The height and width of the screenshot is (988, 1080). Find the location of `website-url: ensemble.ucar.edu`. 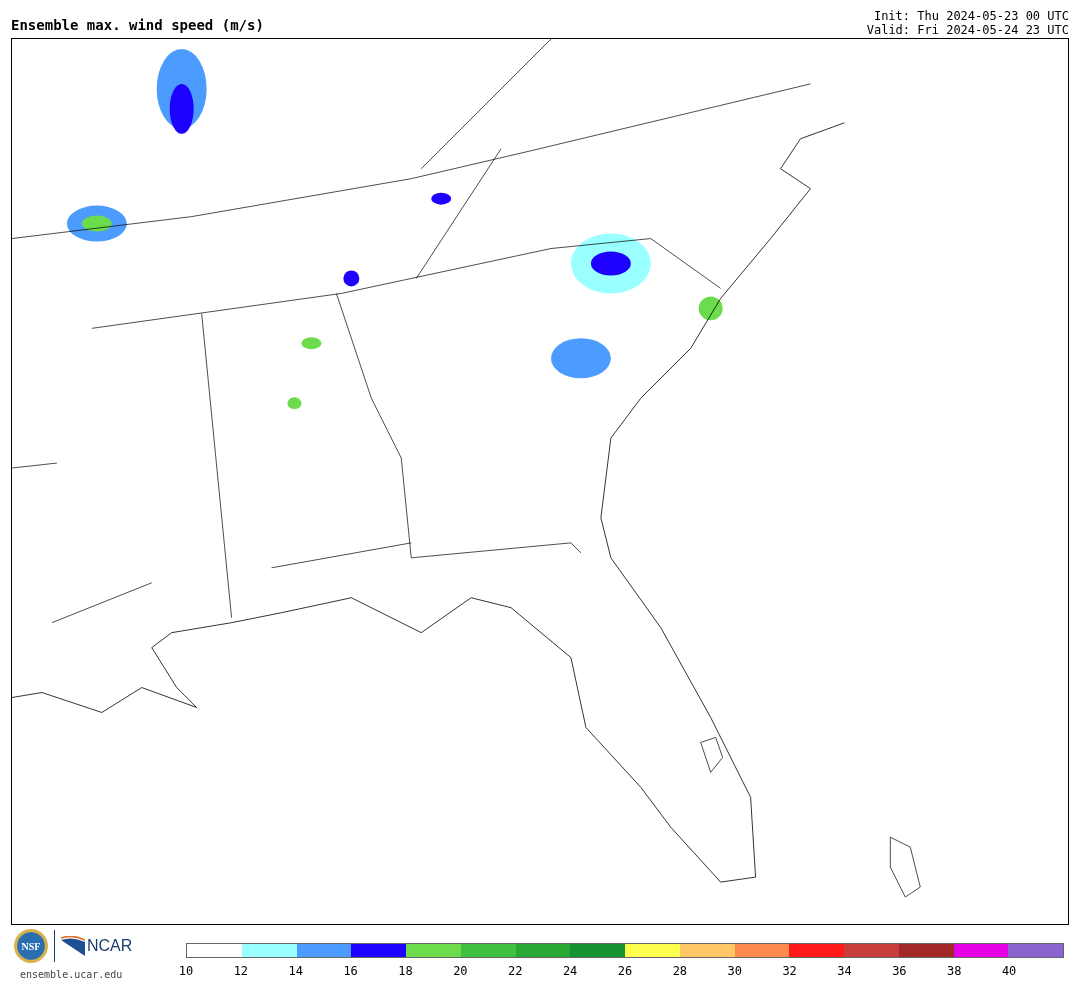

website-url: ensemble.ucar.edu is located at coordinates (71, 974).